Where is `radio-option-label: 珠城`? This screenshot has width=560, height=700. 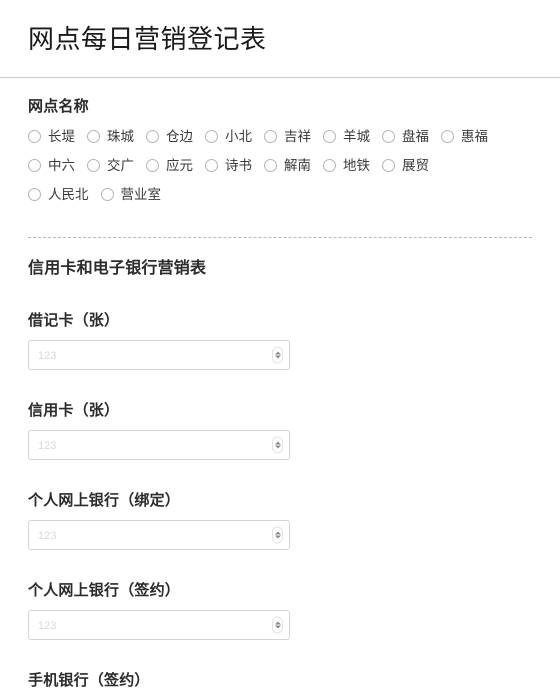 radio-option-label: 珠城 is located at coordinates (120, 136).